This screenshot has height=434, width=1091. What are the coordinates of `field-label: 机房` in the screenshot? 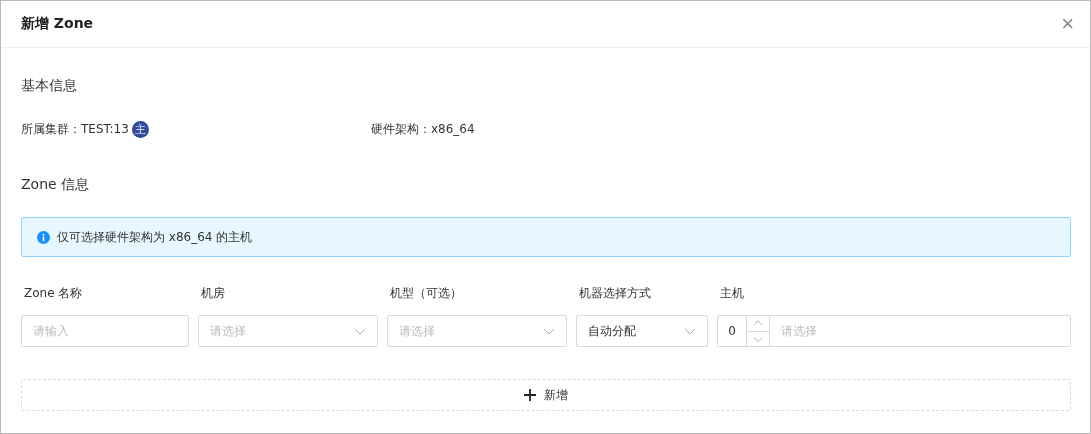 It's located at (213, 293).